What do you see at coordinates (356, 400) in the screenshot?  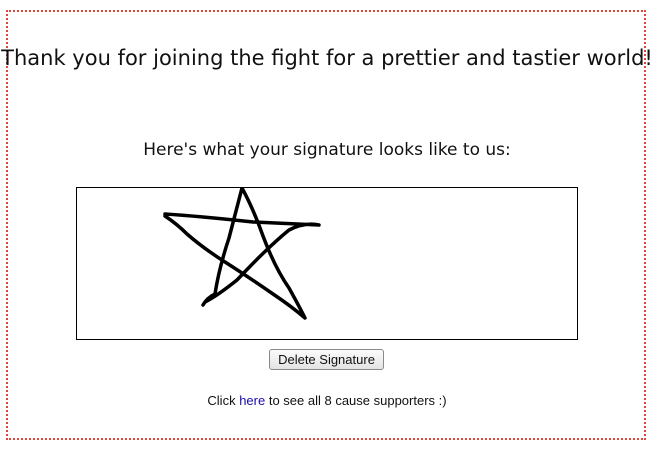 I see `footer-suffix: to see all 8 cause supporters :)` at bounding box center [356, 400].